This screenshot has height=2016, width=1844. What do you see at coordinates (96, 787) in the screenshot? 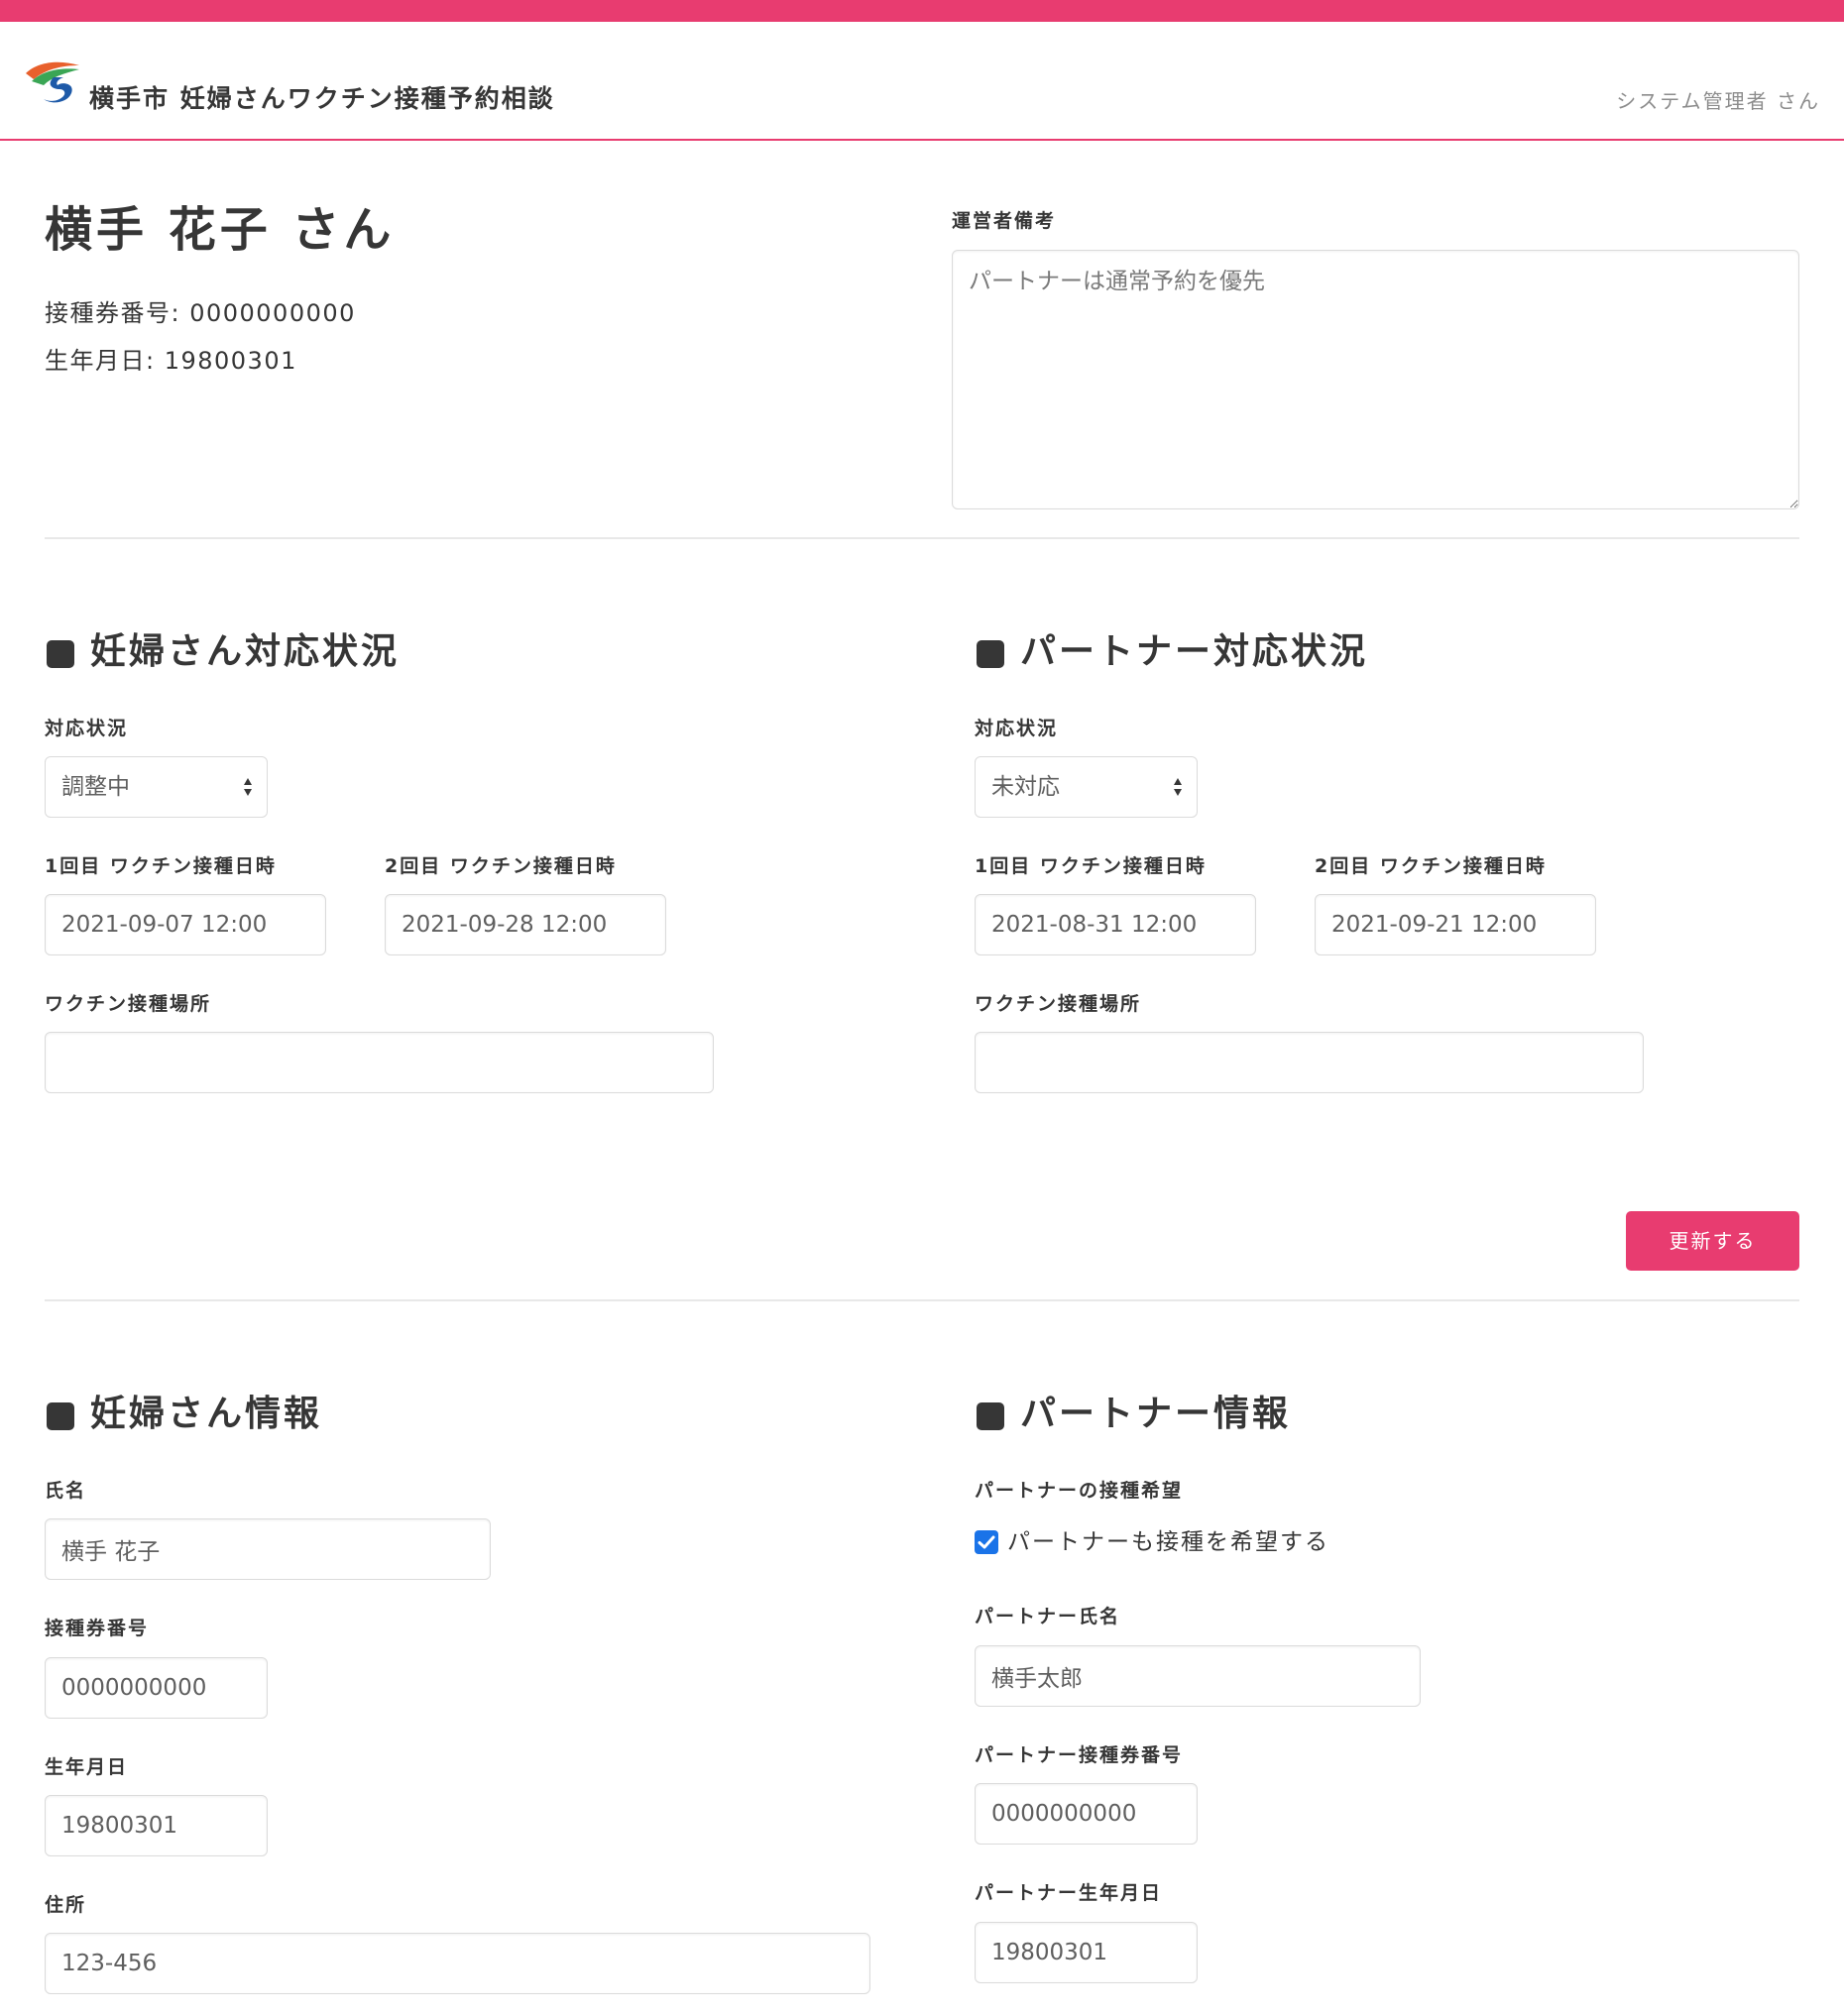
I see `pregnant-status-value: 調整中` at bounding box center [96, 787].